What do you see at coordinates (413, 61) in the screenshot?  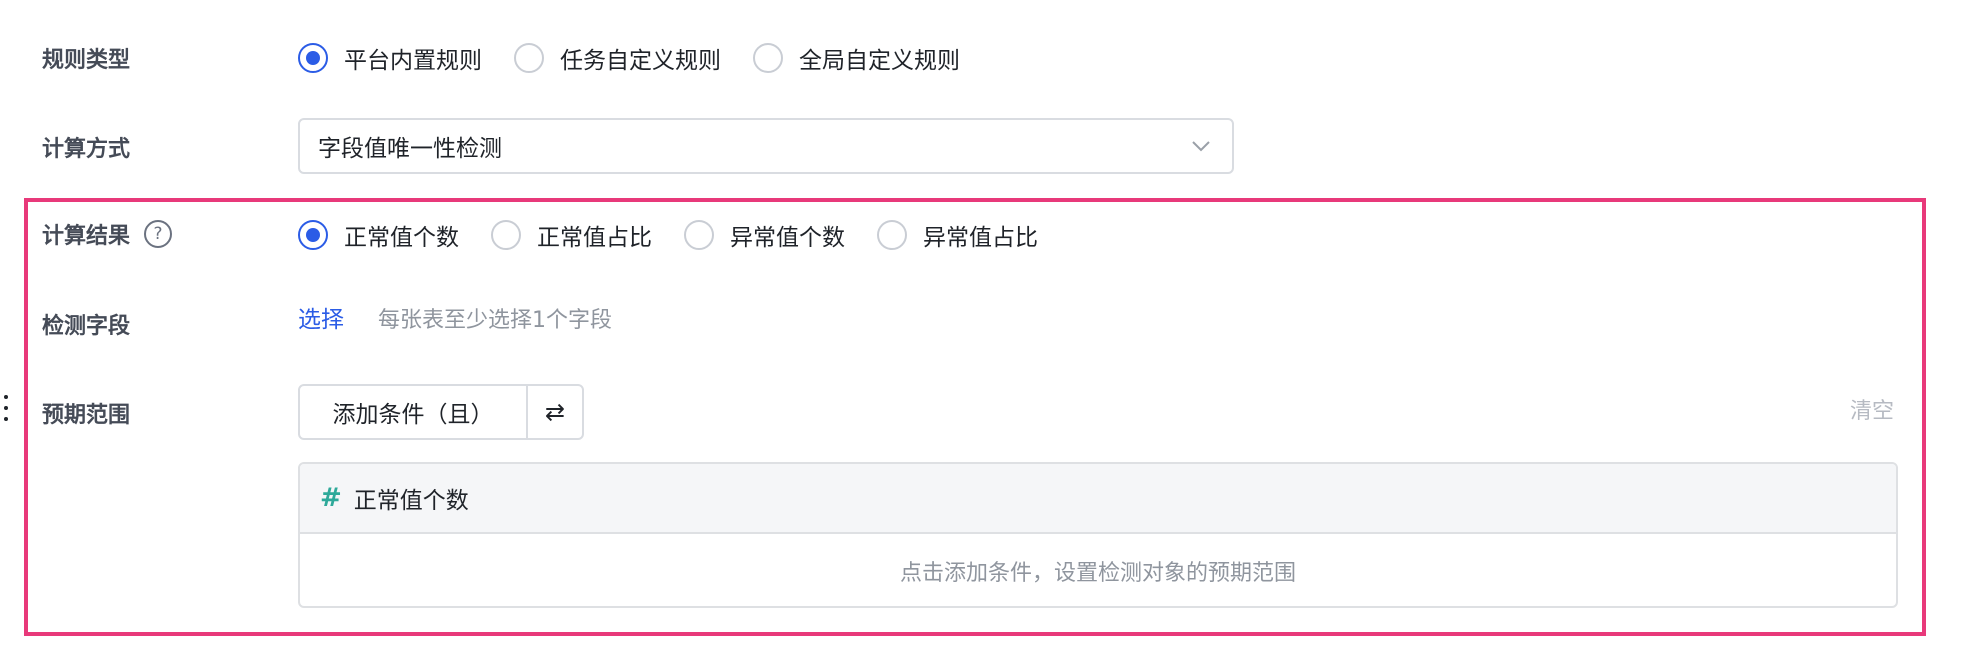 I see `radio-label: 平台内置规则` at bounding box center [413, 61].